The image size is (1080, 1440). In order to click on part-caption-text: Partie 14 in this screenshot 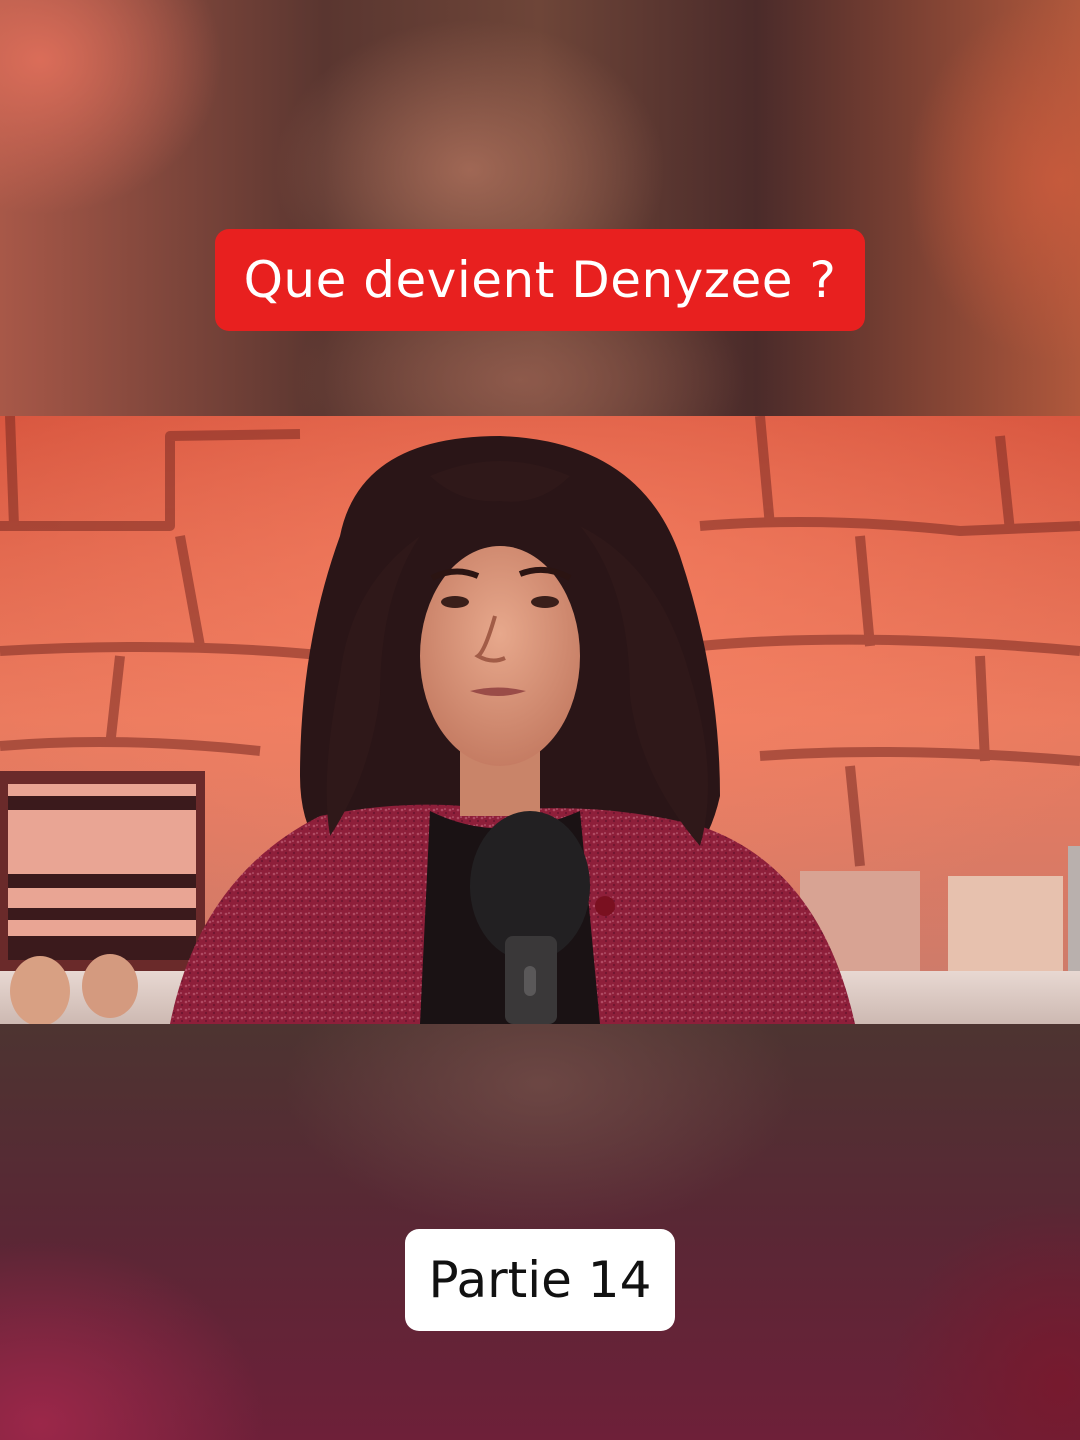, I will do `click(540, 1280)`.